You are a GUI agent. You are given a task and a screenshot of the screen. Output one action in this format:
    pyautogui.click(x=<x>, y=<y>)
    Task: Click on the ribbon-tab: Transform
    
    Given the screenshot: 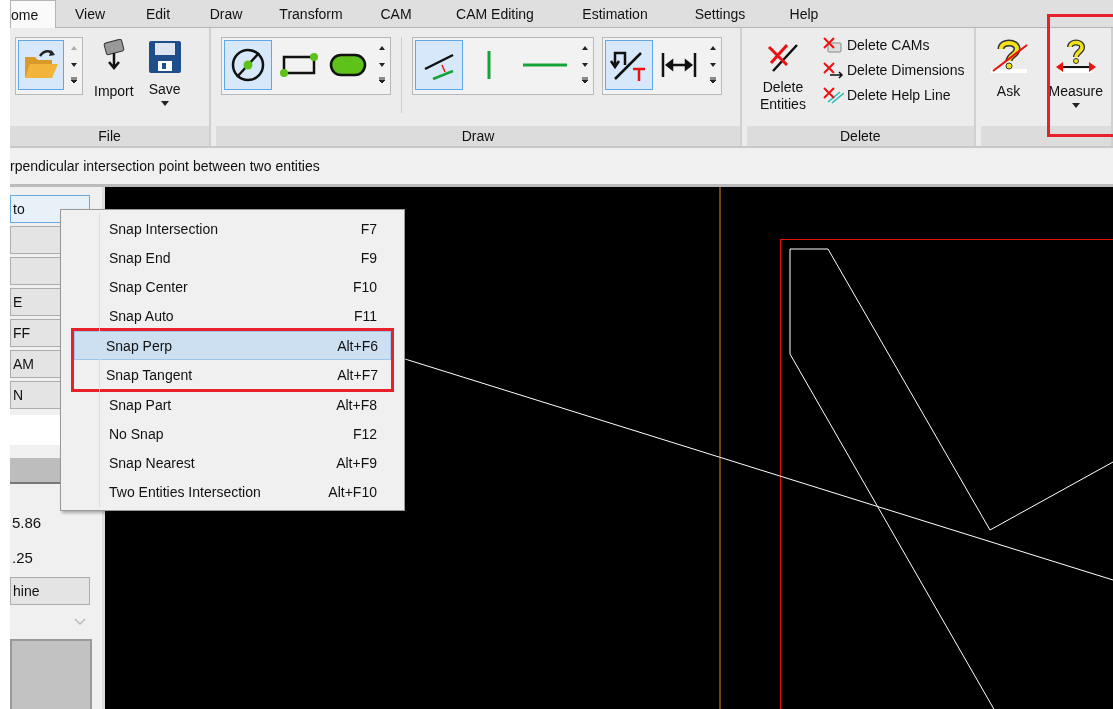 What is the action you would take?
    pyautogui.click(x=311, y=13)
    